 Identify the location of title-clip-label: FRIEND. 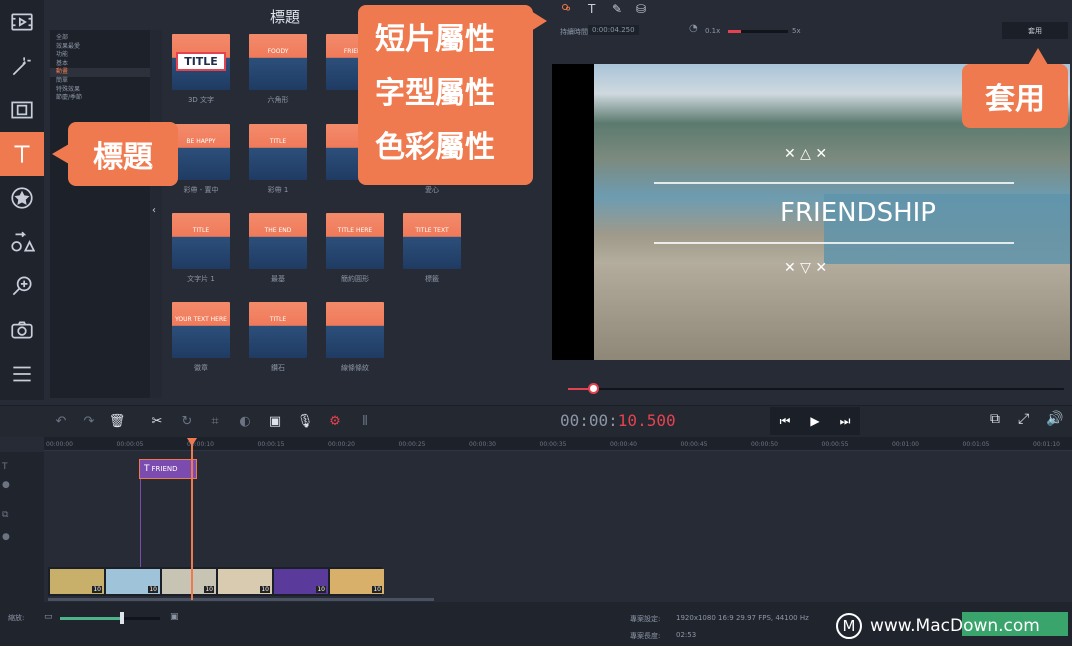
(164, 469).